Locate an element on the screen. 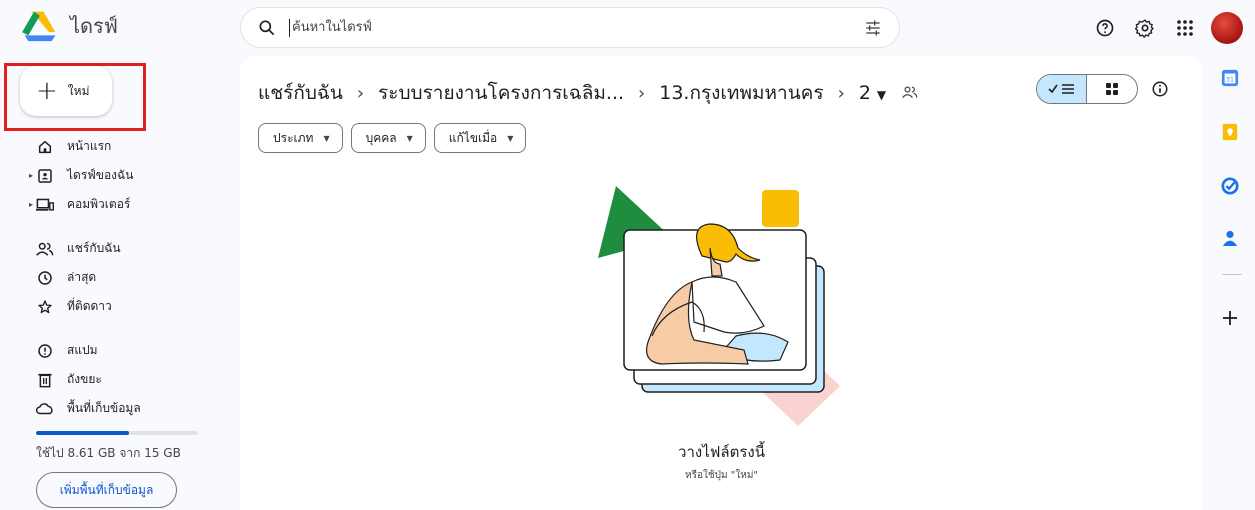  trash-icon is located at coordinates (45, 380).